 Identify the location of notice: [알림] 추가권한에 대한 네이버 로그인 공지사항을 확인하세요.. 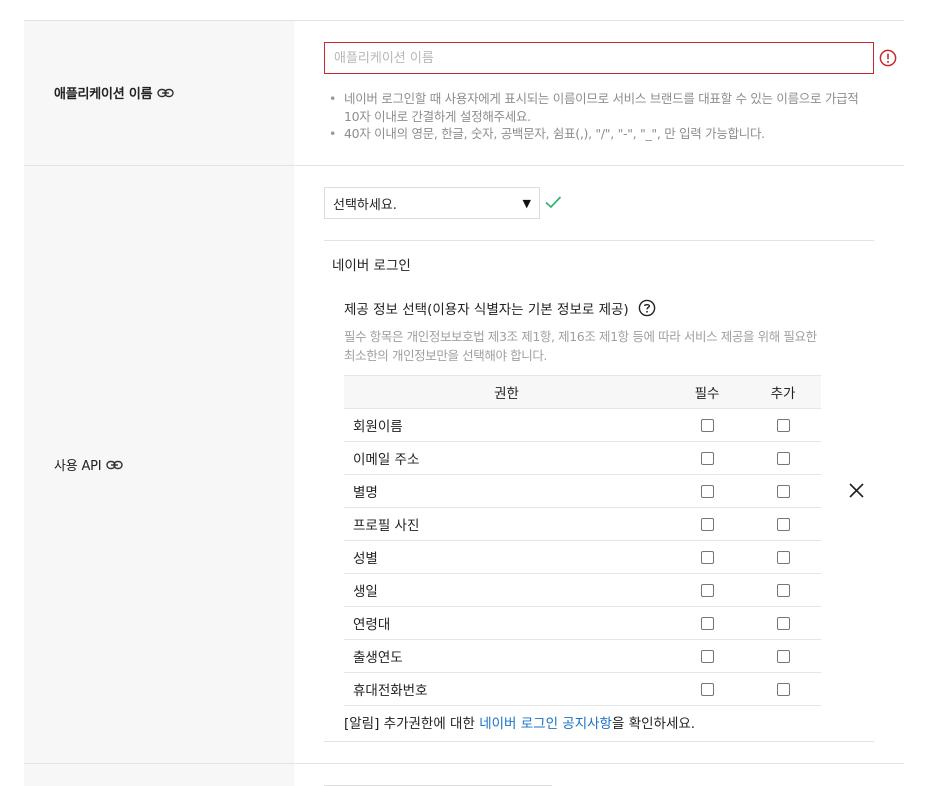
(519, 722).